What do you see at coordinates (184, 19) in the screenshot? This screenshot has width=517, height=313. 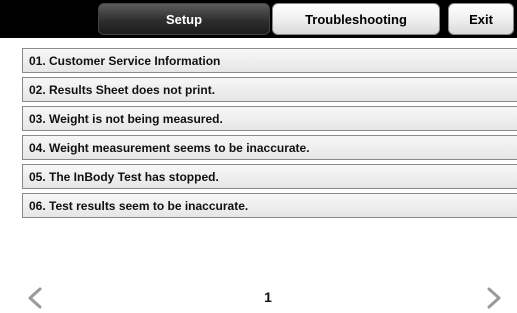 I see `tab-setup: Setup` at bounding box center [184, 19].